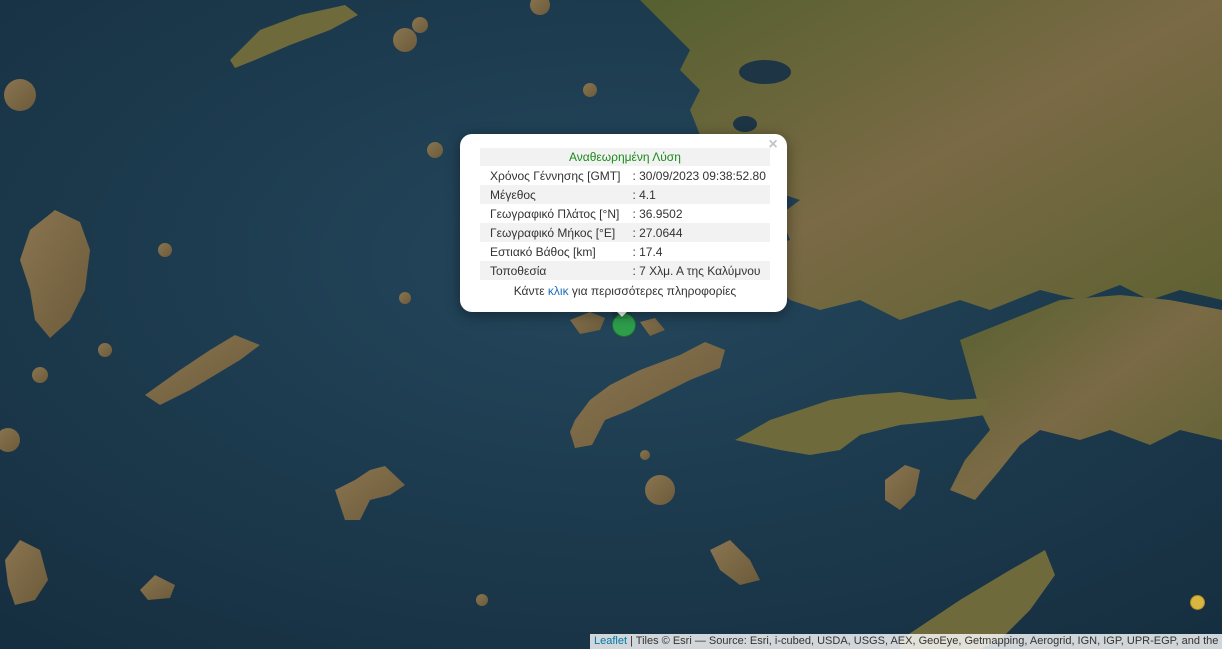 The height and width of the screenshot is (649, 1222). What do you see at coordinates (647, 251) in the screenshot?
I see `depth-value: : 17.4` at bounding box center [647, 251].